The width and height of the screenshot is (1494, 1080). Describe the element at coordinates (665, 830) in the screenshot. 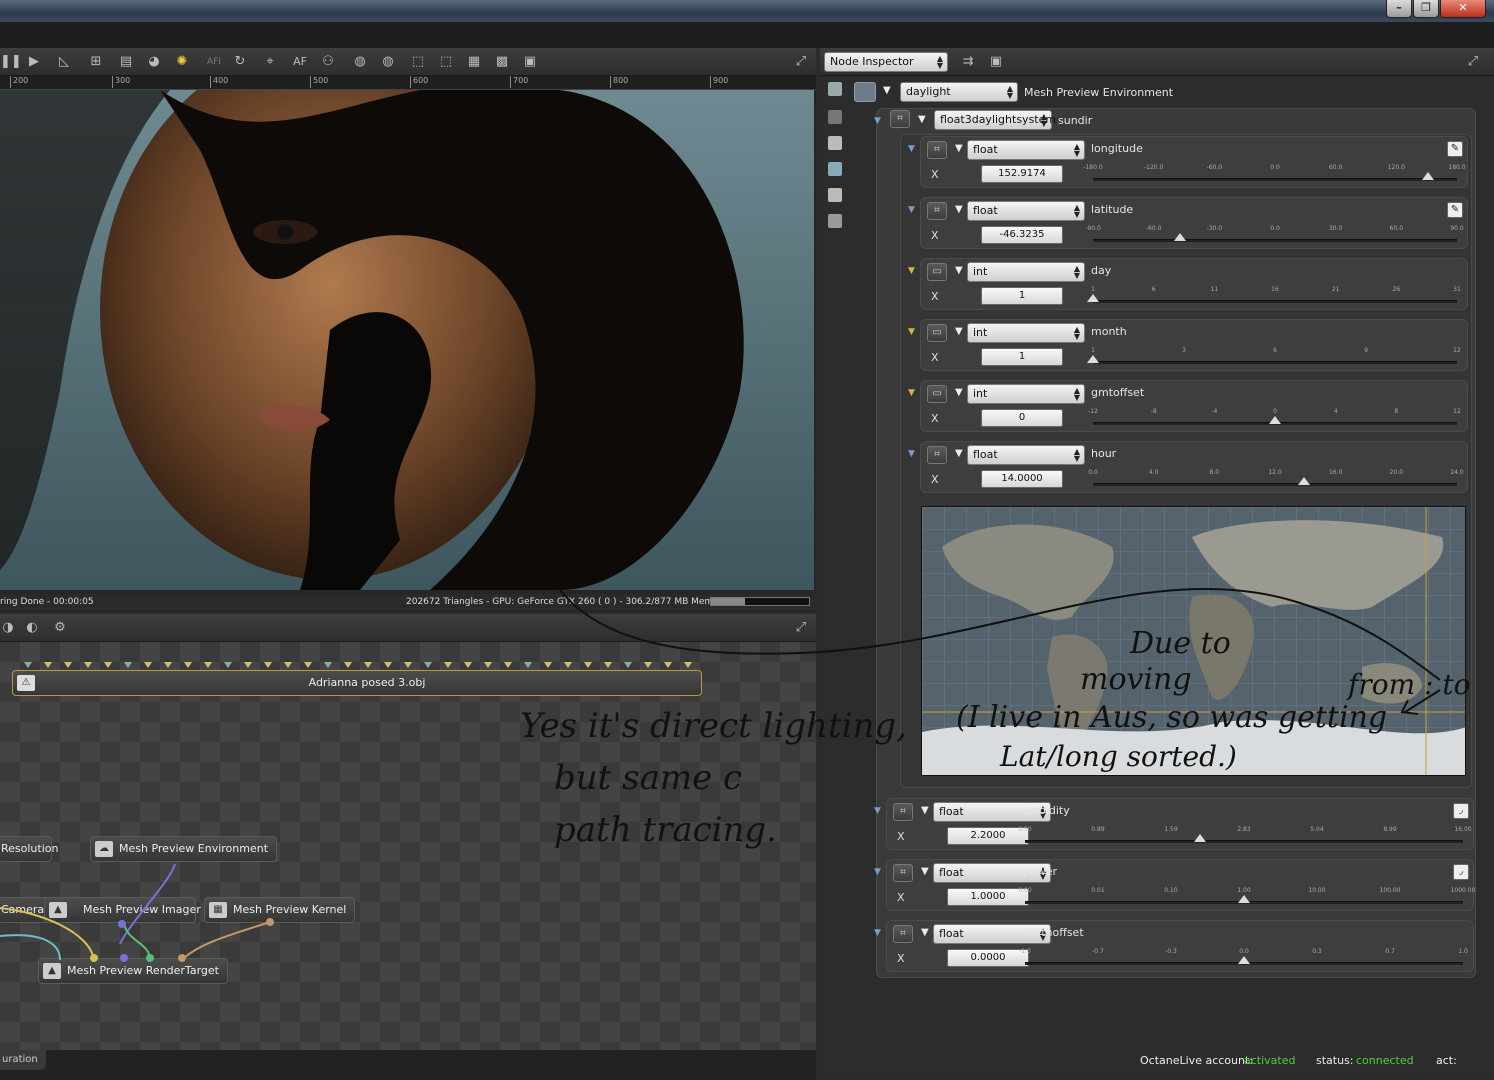

I see `note-line: path tracing.` at that location.